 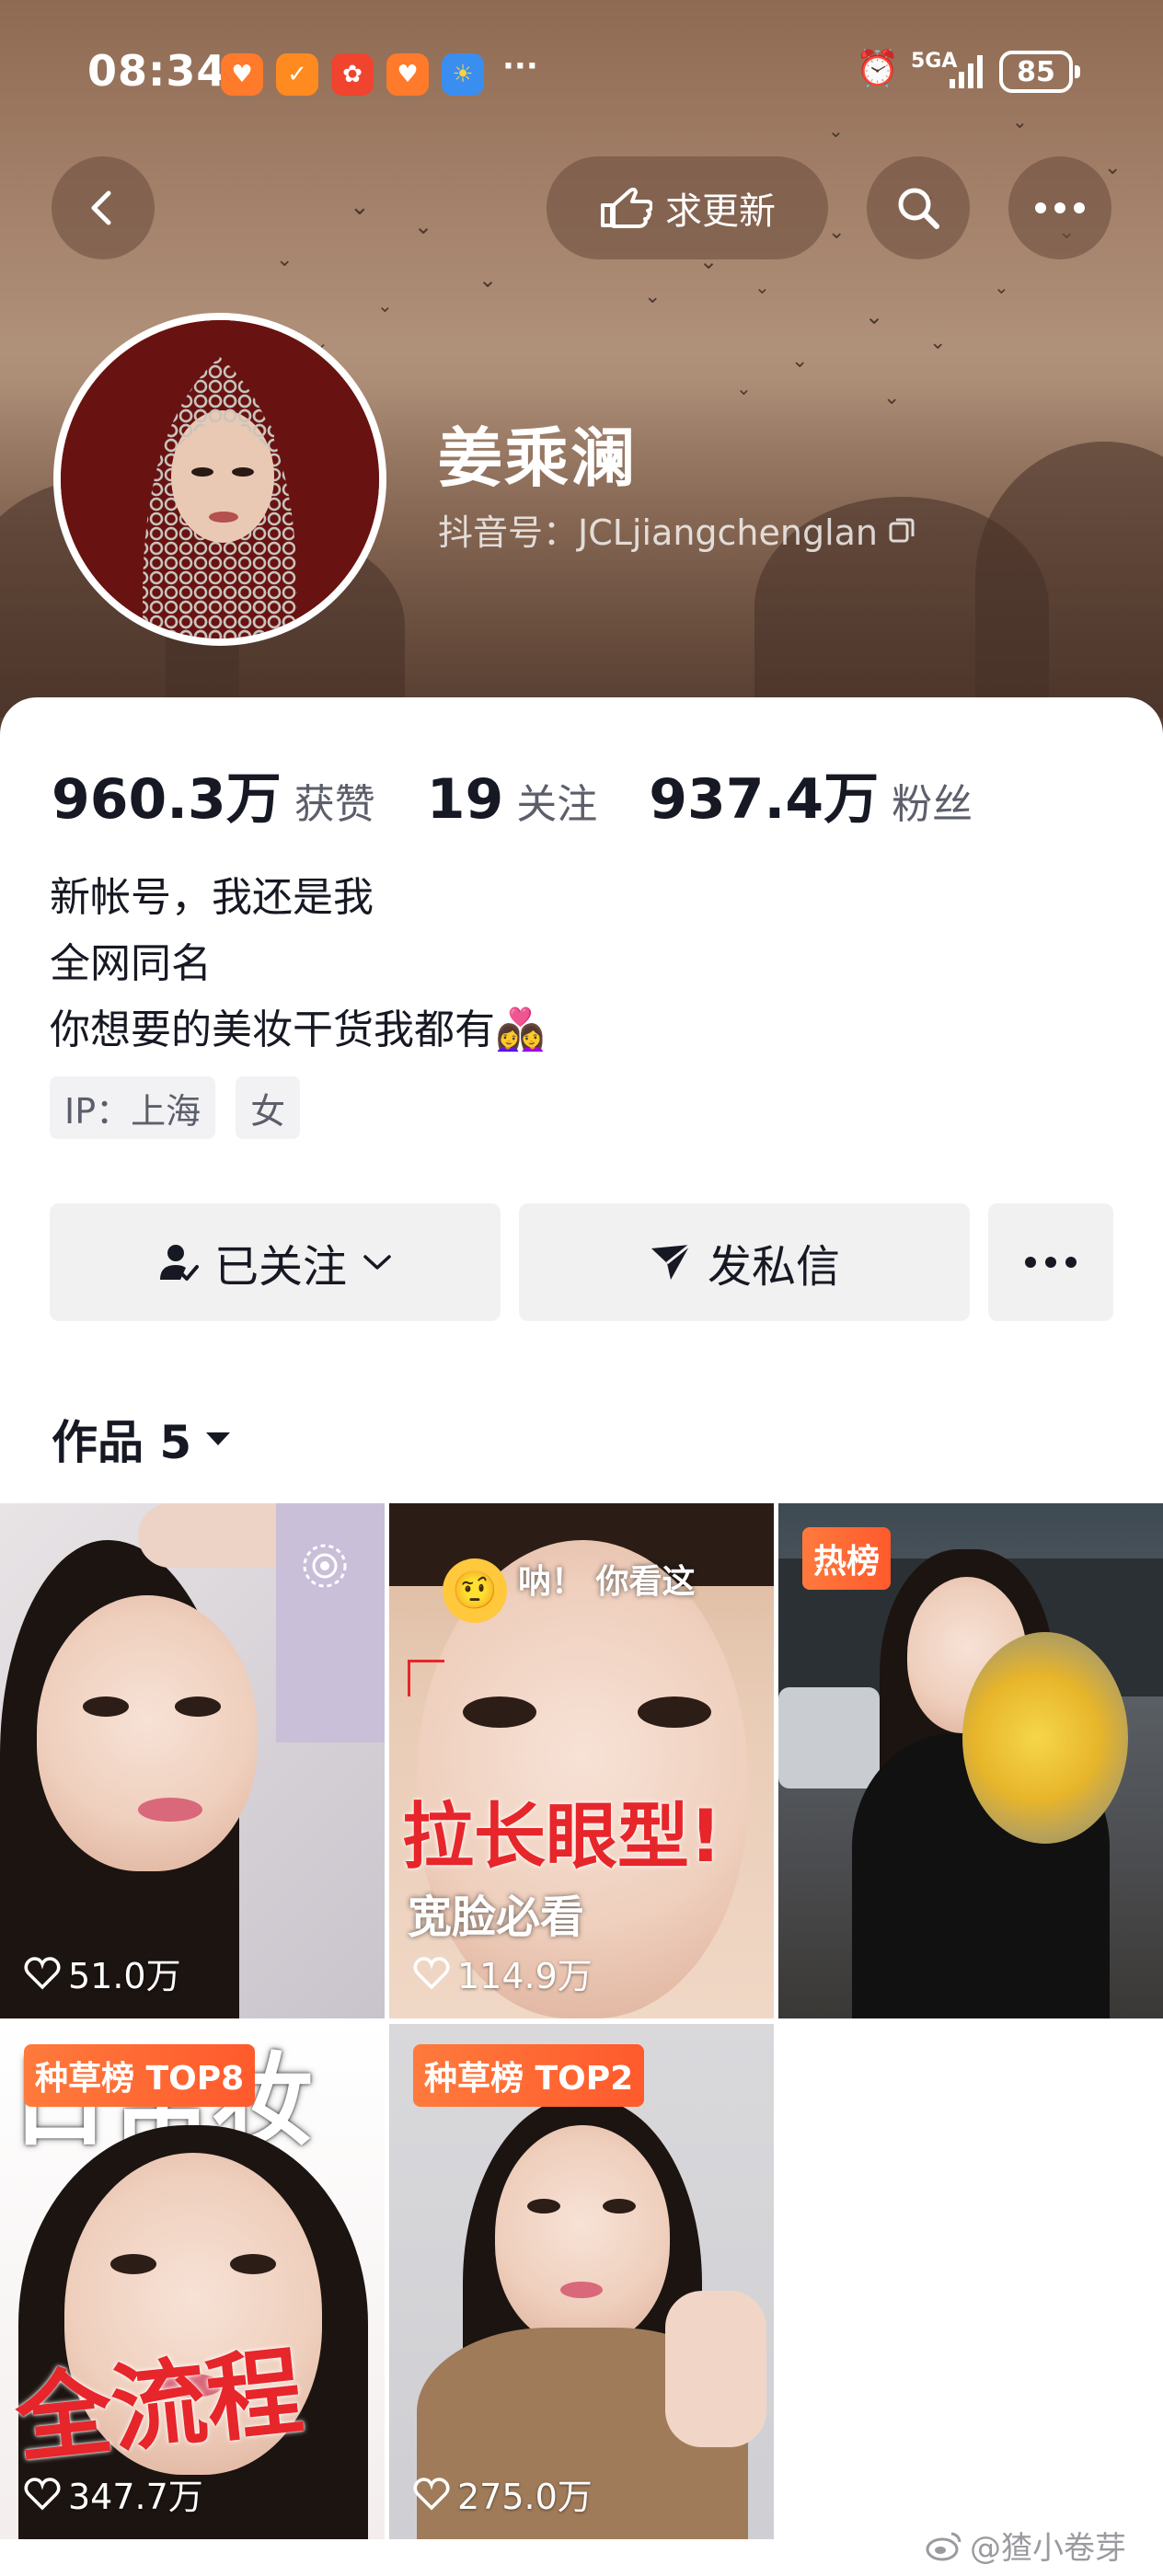 What do you see at coordinates (101, 207) in the screenshot?
I see `chevron-left-icon` at bounding box center [101, 207].